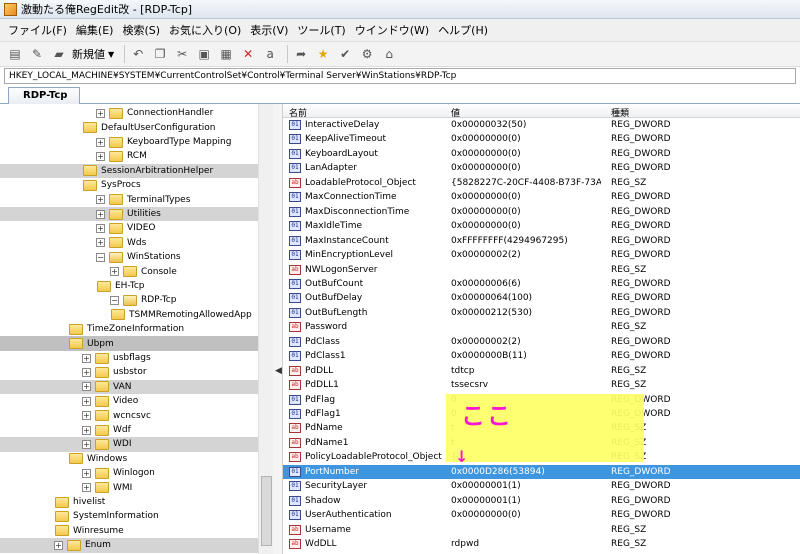  I want to click on tree-item: + ConnectionHandler, so click(129, 113).